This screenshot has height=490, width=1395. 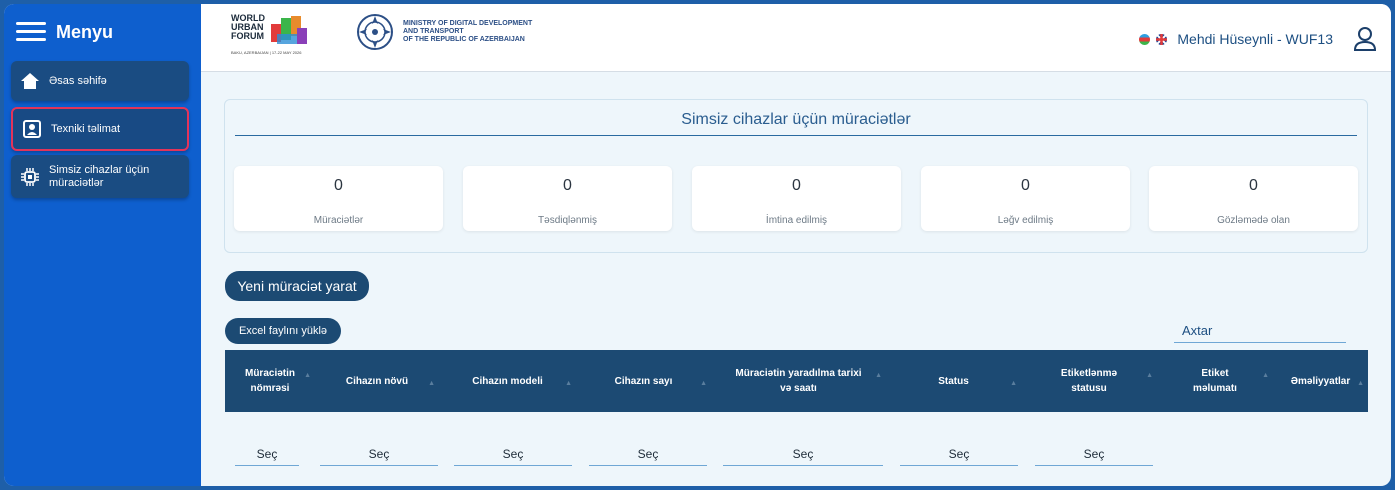 What do you see at coordinates (567, 198) in the screenshot?
I see `stat-card-approved: 0 Təsdiqlənmiş` at bounding box center [567, 198].